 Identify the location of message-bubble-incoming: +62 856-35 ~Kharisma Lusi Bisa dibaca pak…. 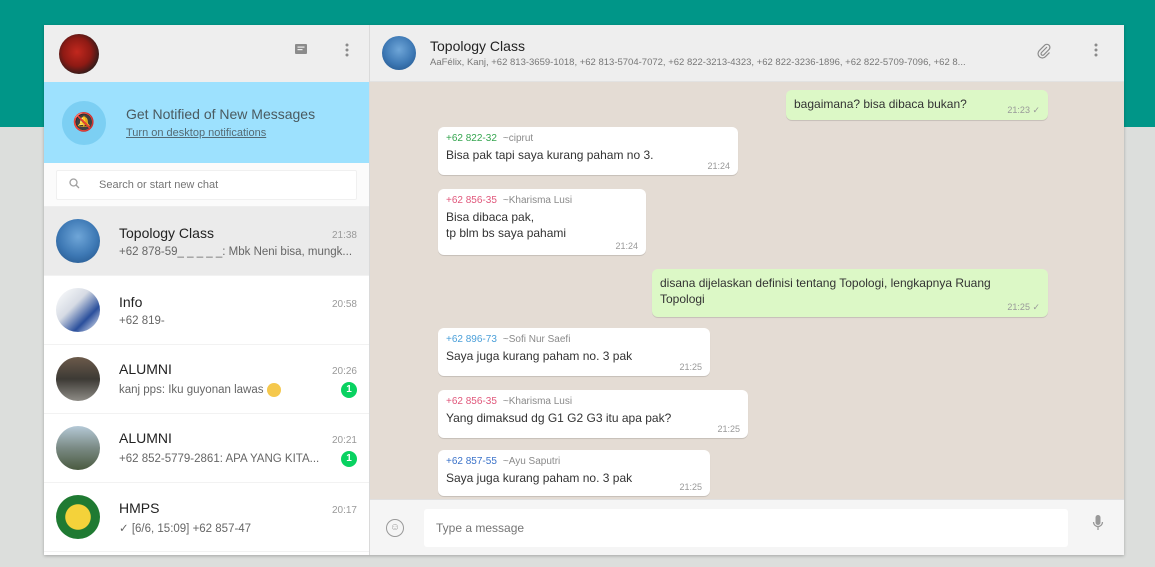
(542, 222).